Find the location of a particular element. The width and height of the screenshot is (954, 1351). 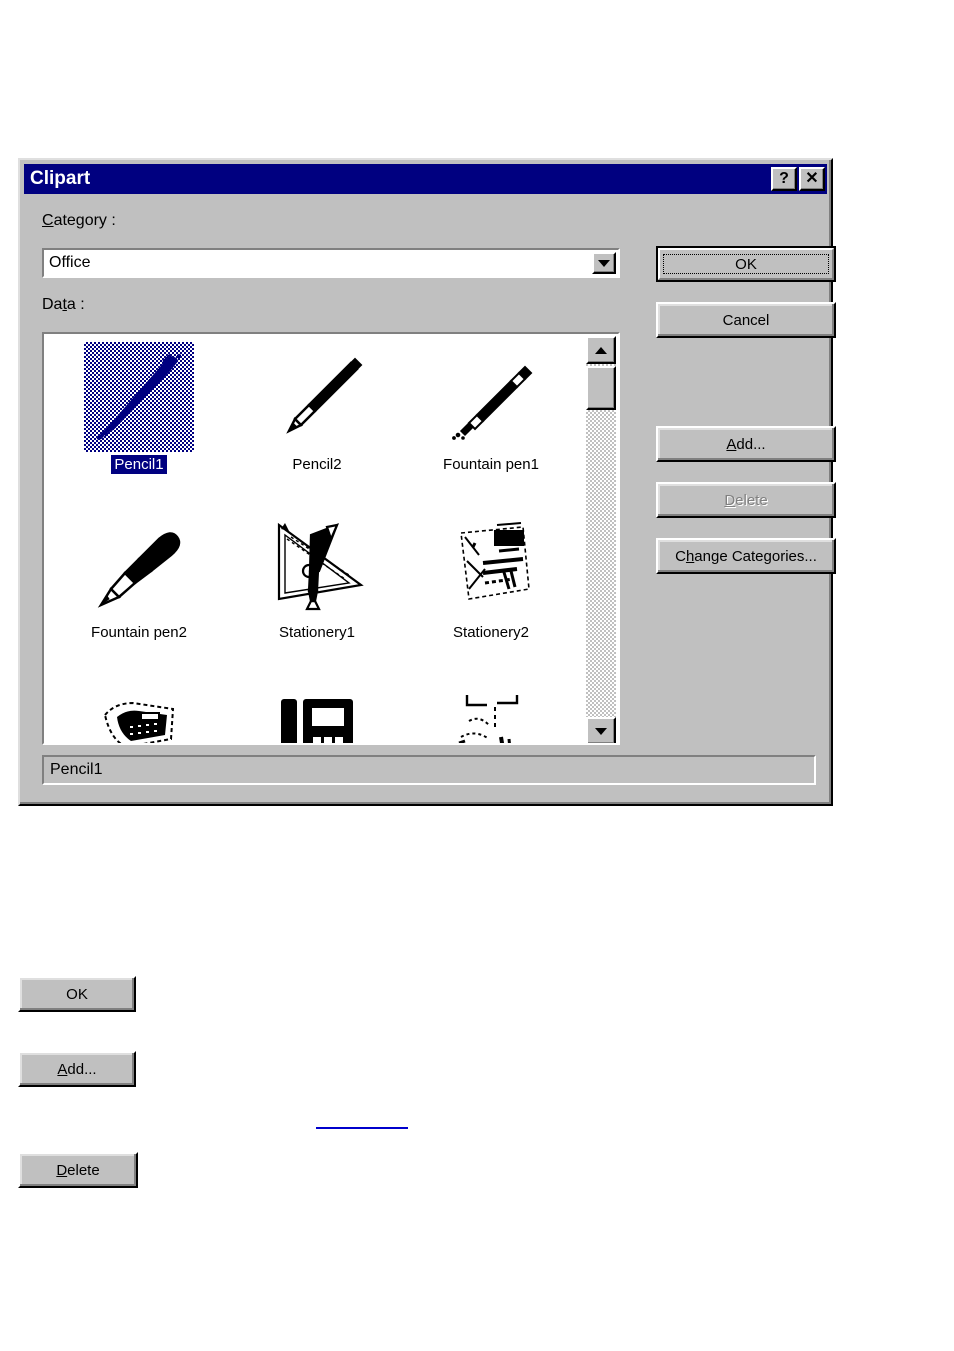

category-combobox: Office is located at coordinates (331, 263).